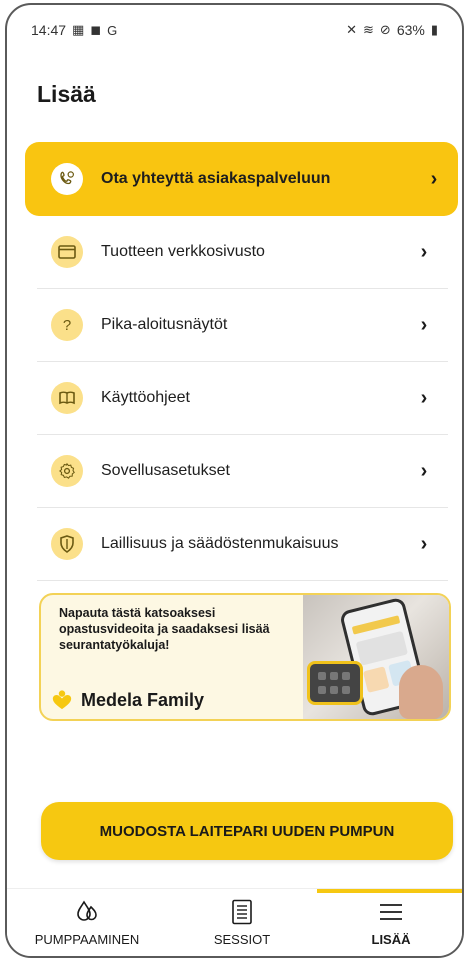  Describe the element at coordinates (391, 939) in the screenshot. I see `tab-label: LISÄÄ` at that location.